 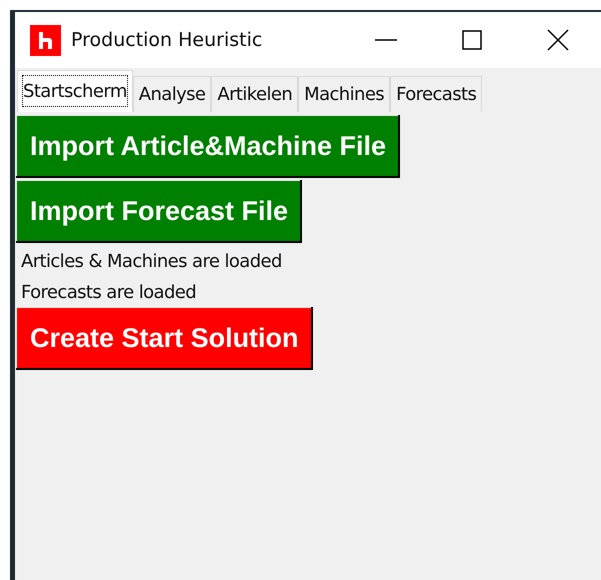 What do you see at coordinates (208, 146) in the screenshot?
I see `action-button: Import Article&Machine File` at bounding box center [208, 146].